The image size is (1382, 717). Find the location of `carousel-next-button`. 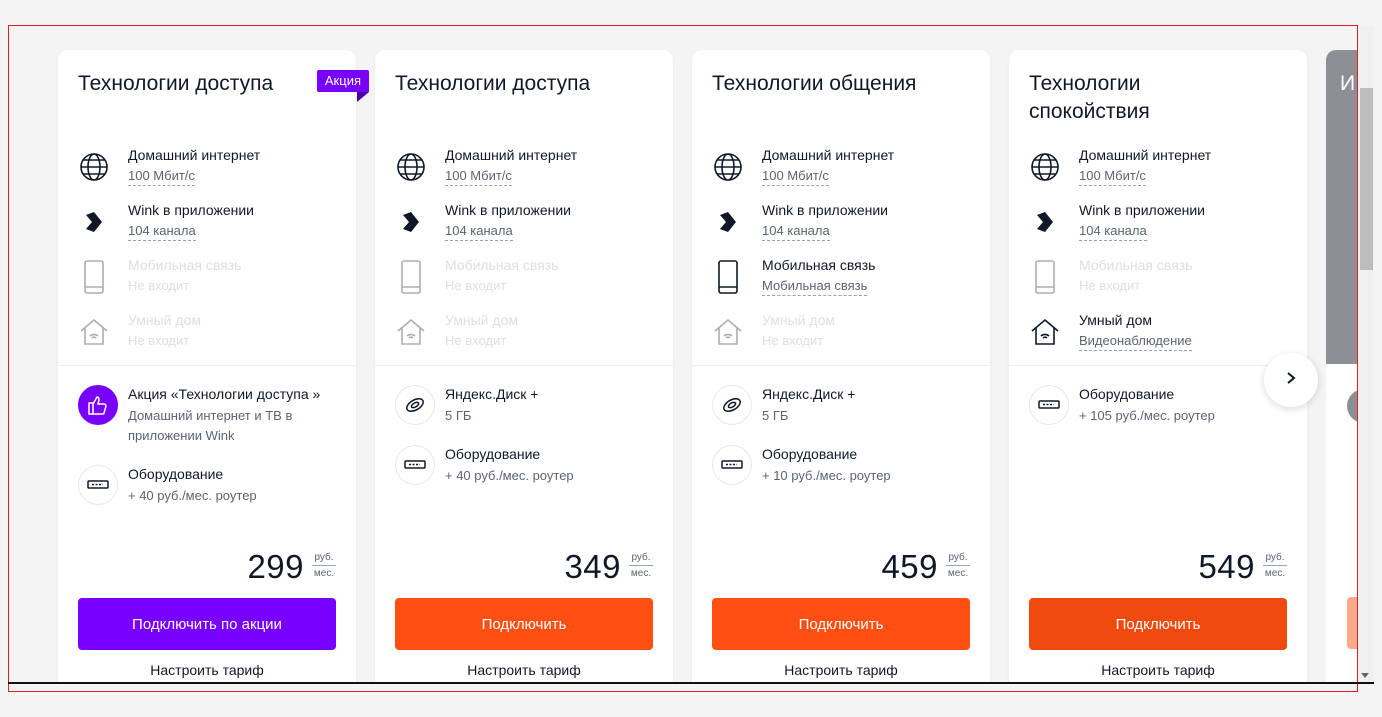

carousel-next-button is located at coordinates (1291, 380).